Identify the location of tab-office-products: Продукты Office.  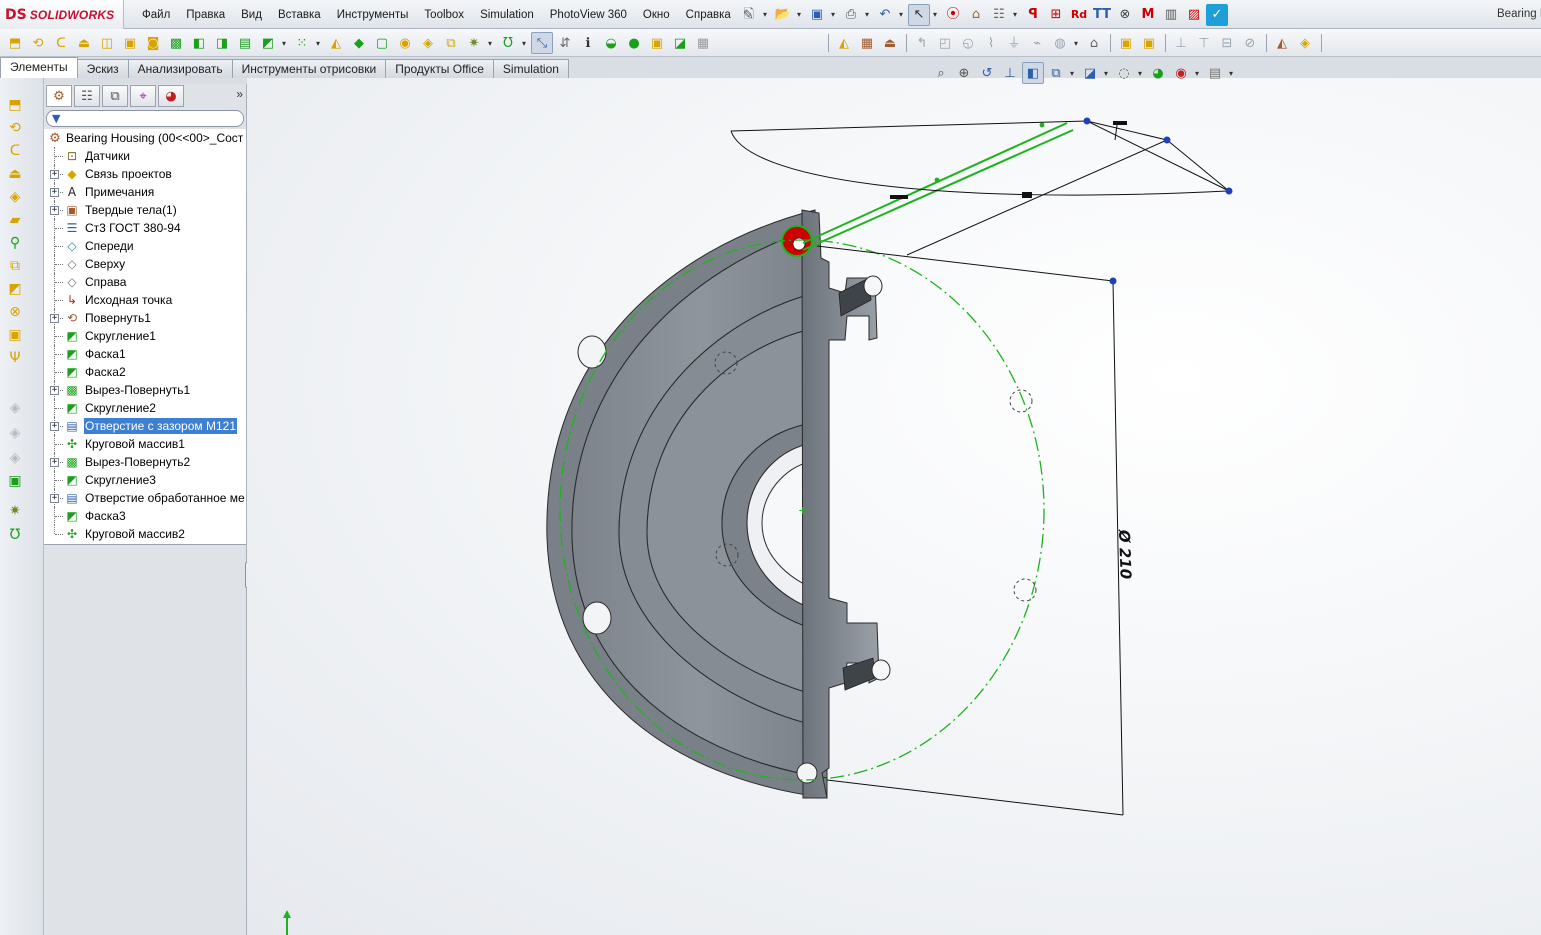
(439, 68).